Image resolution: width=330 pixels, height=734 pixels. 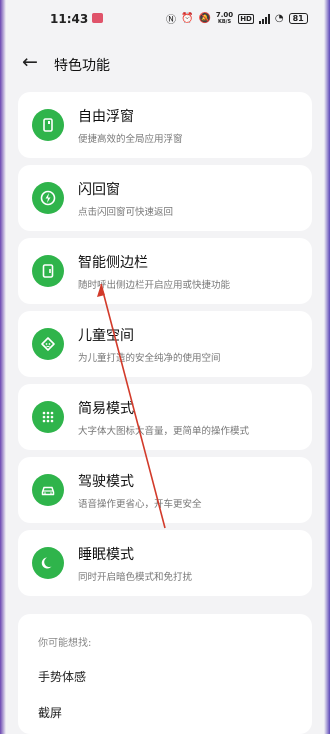 What do you see at coordinates (50, 712) in the screenshot?
I see `suggestion-item: 截屏` at bounding box center [50, 712].